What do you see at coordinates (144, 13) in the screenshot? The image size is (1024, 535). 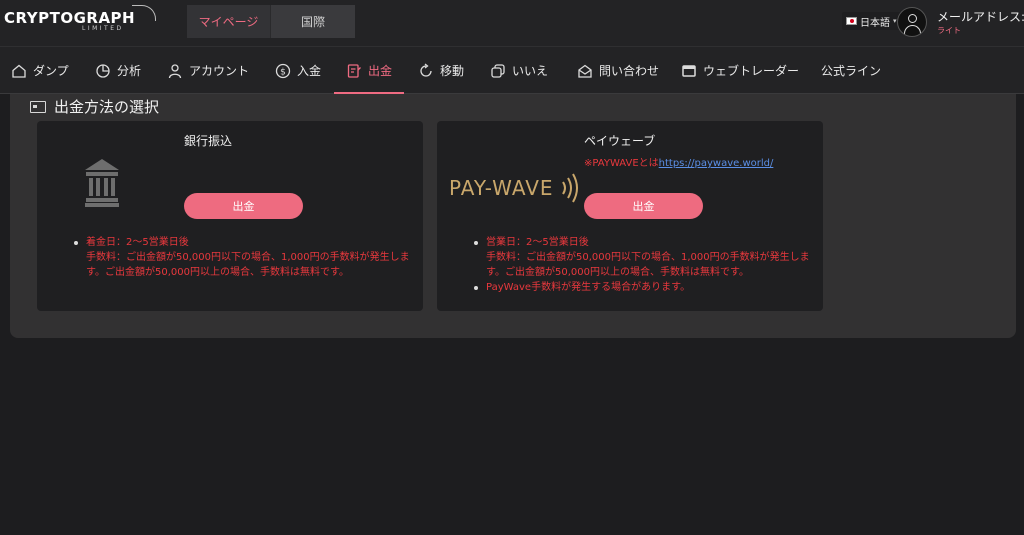 I see `logo-arc-icon` at bounding box center [144, 13].